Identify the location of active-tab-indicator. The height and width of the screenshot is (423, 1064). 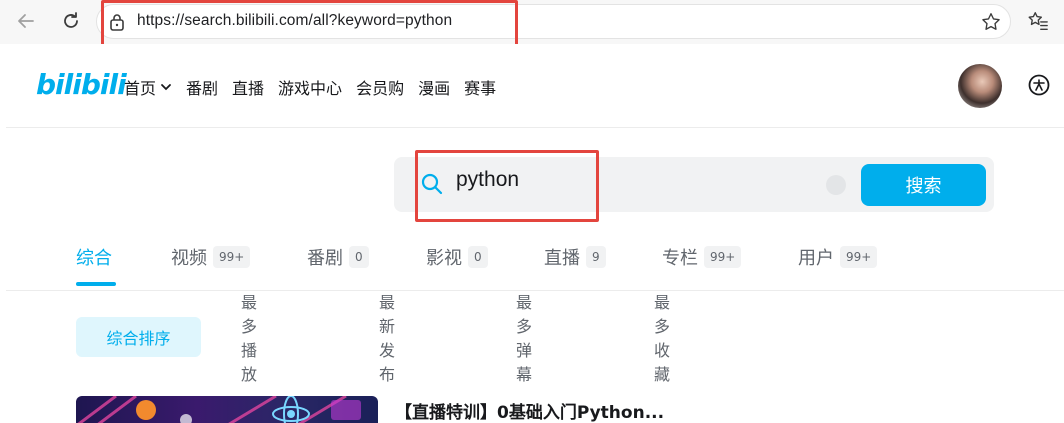
(96, 284).